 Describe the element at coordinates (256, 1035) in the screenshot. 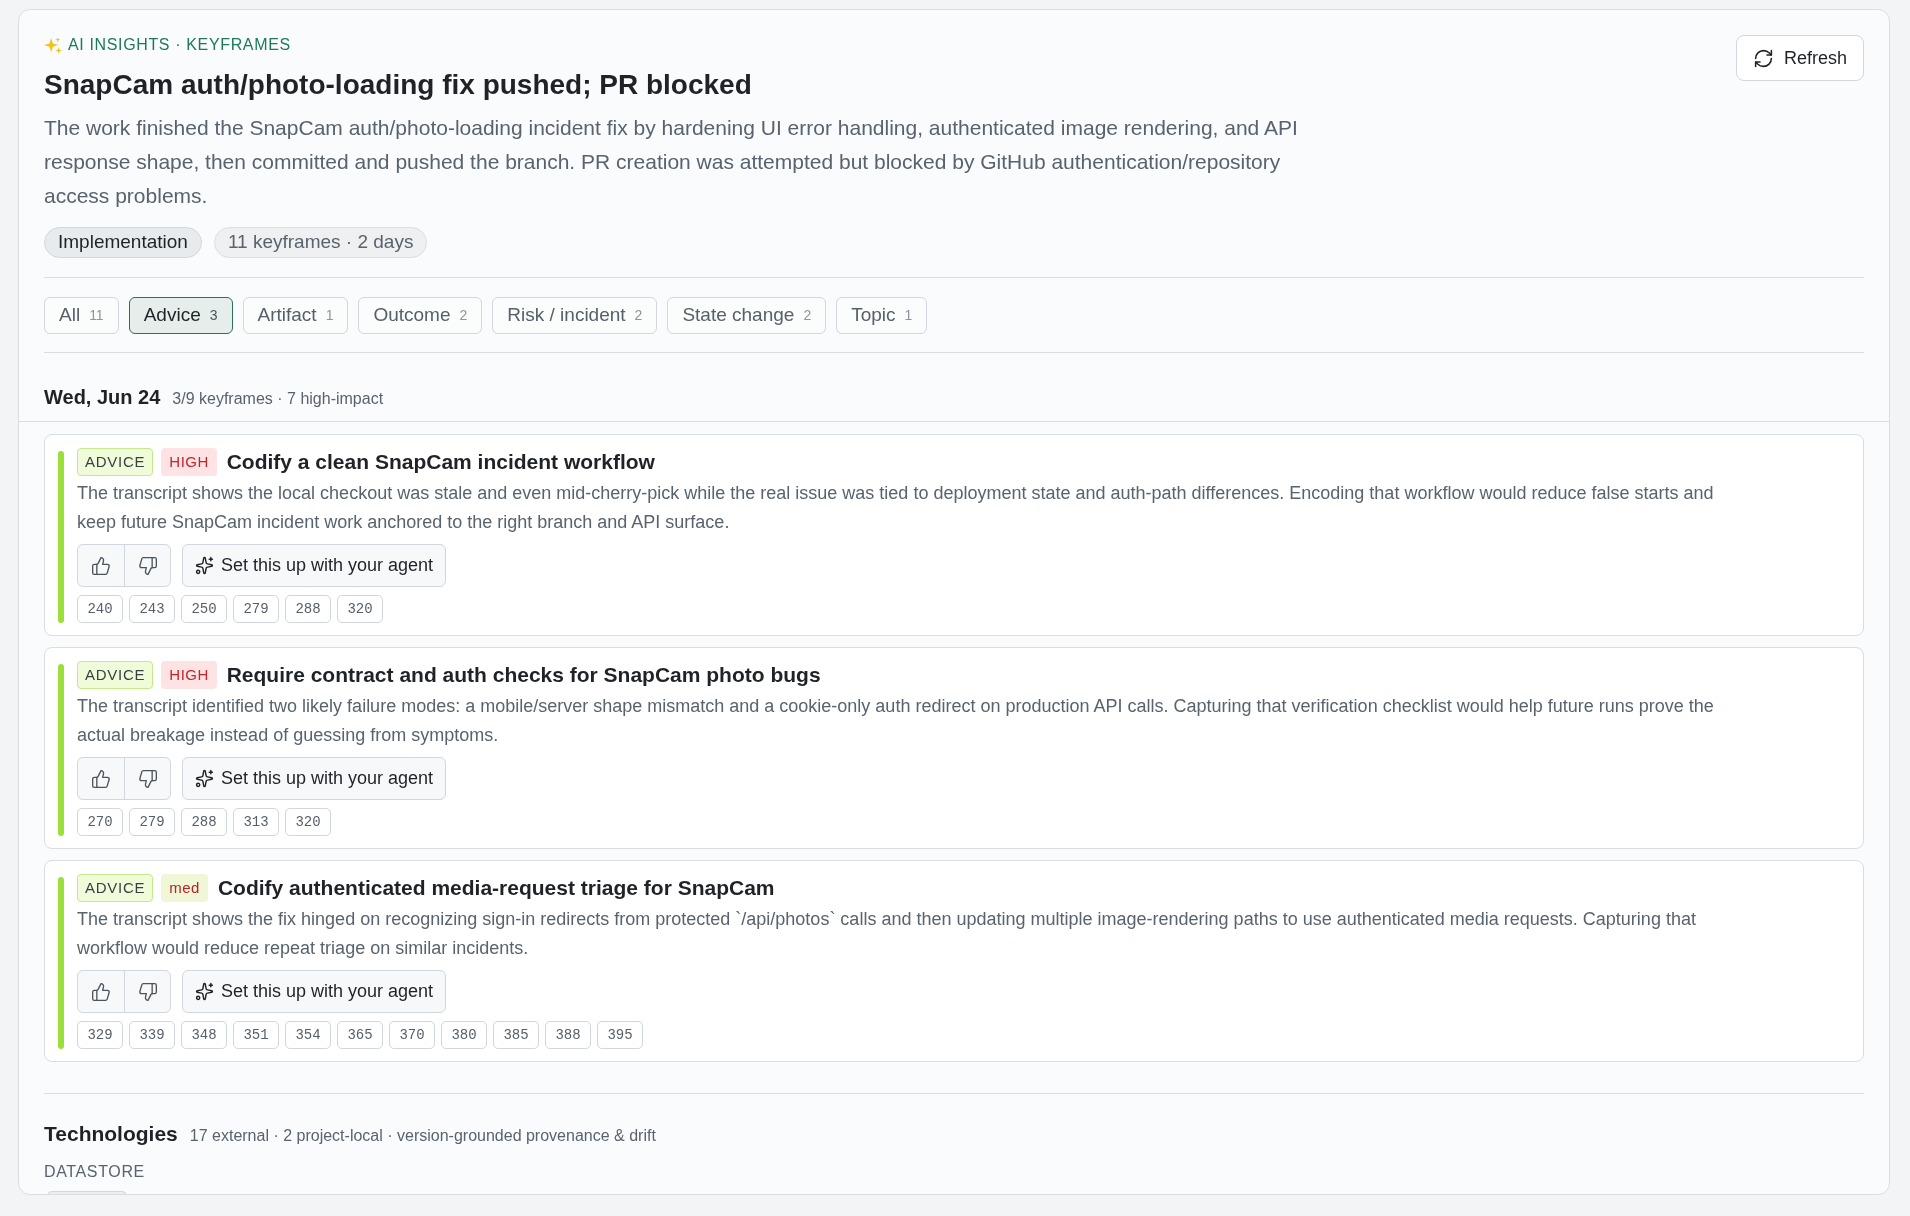

I see `keyframe-chip: 351` at that location.